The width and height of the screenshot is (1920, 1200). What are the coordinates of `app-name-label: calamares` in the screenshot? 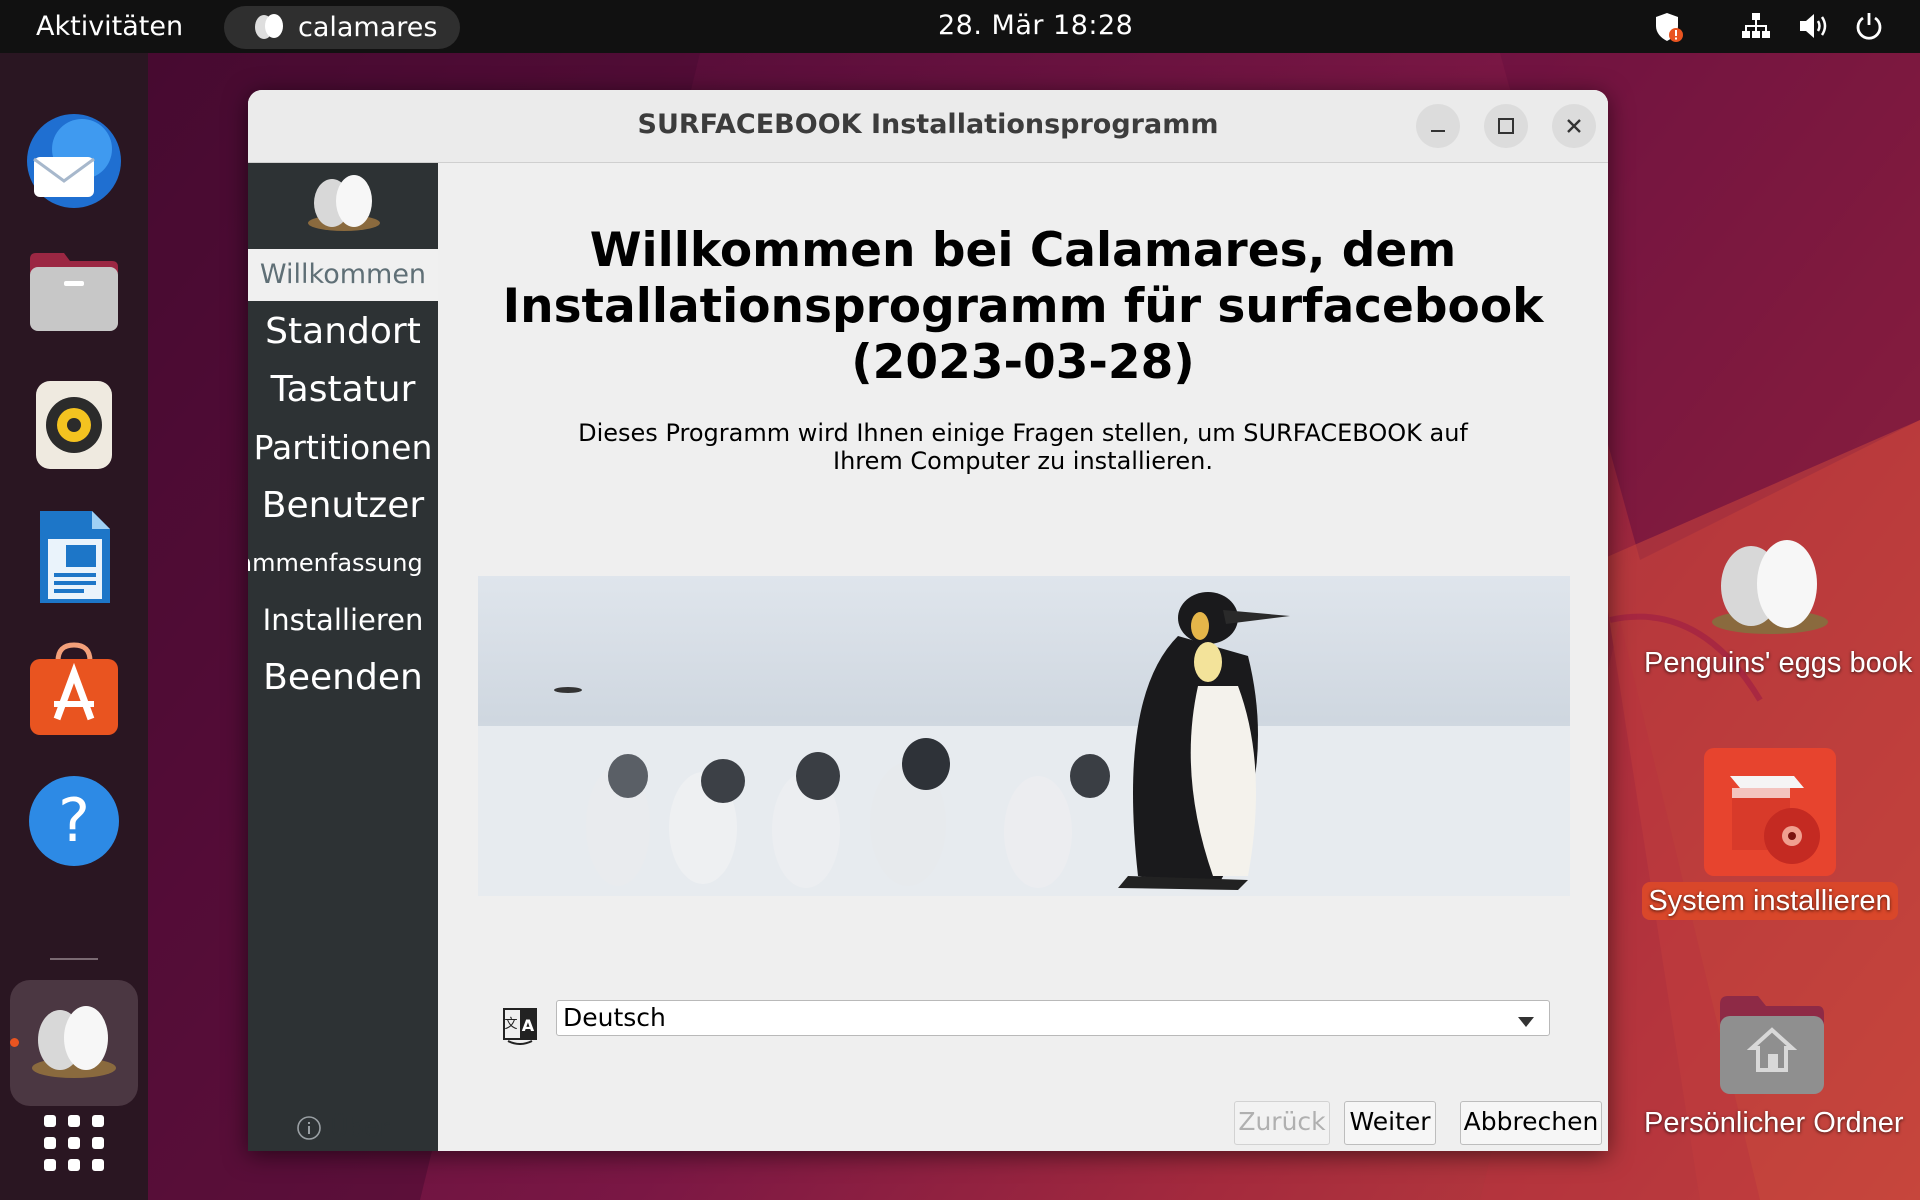 It's located at (368, 27).